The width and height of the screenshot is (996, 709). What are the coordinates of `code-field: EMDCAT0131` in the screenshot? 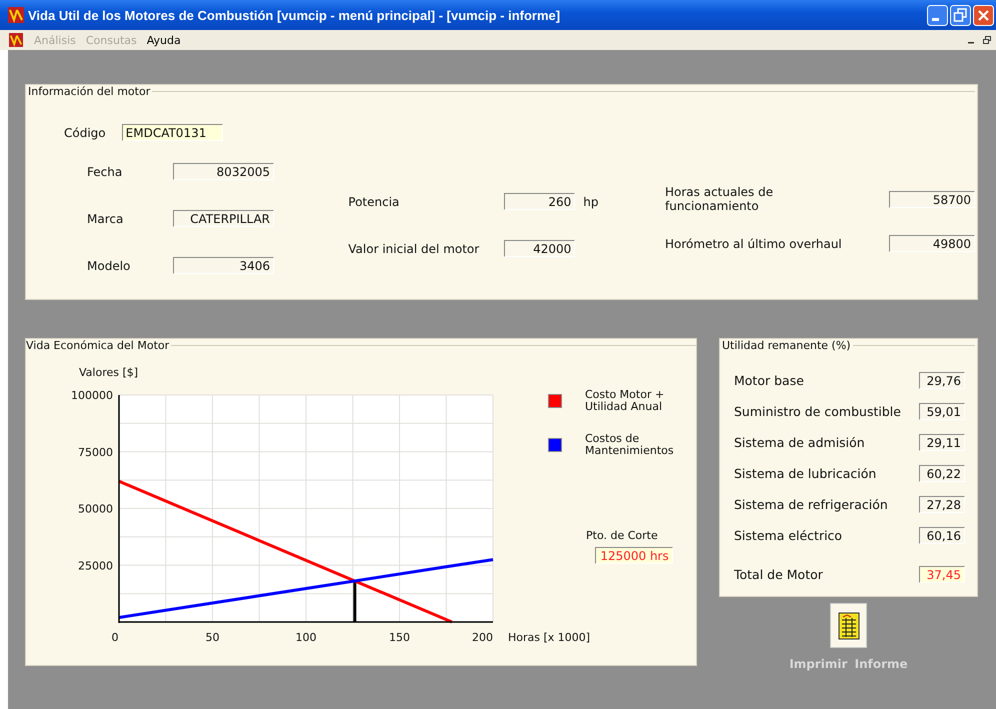 It's located at (172, 132).